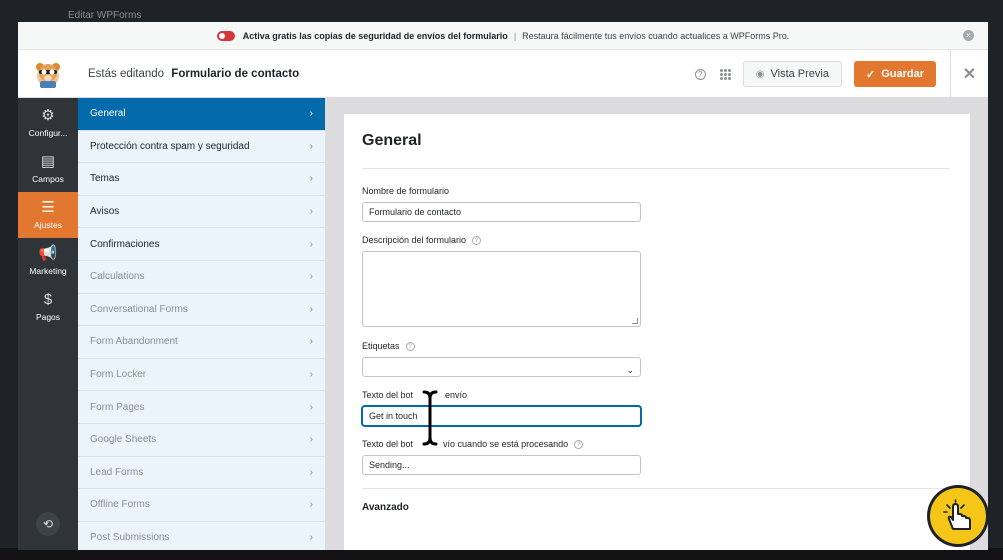  I want to click on section-lead-forms: Lead Forms ›, so click(201, 473).